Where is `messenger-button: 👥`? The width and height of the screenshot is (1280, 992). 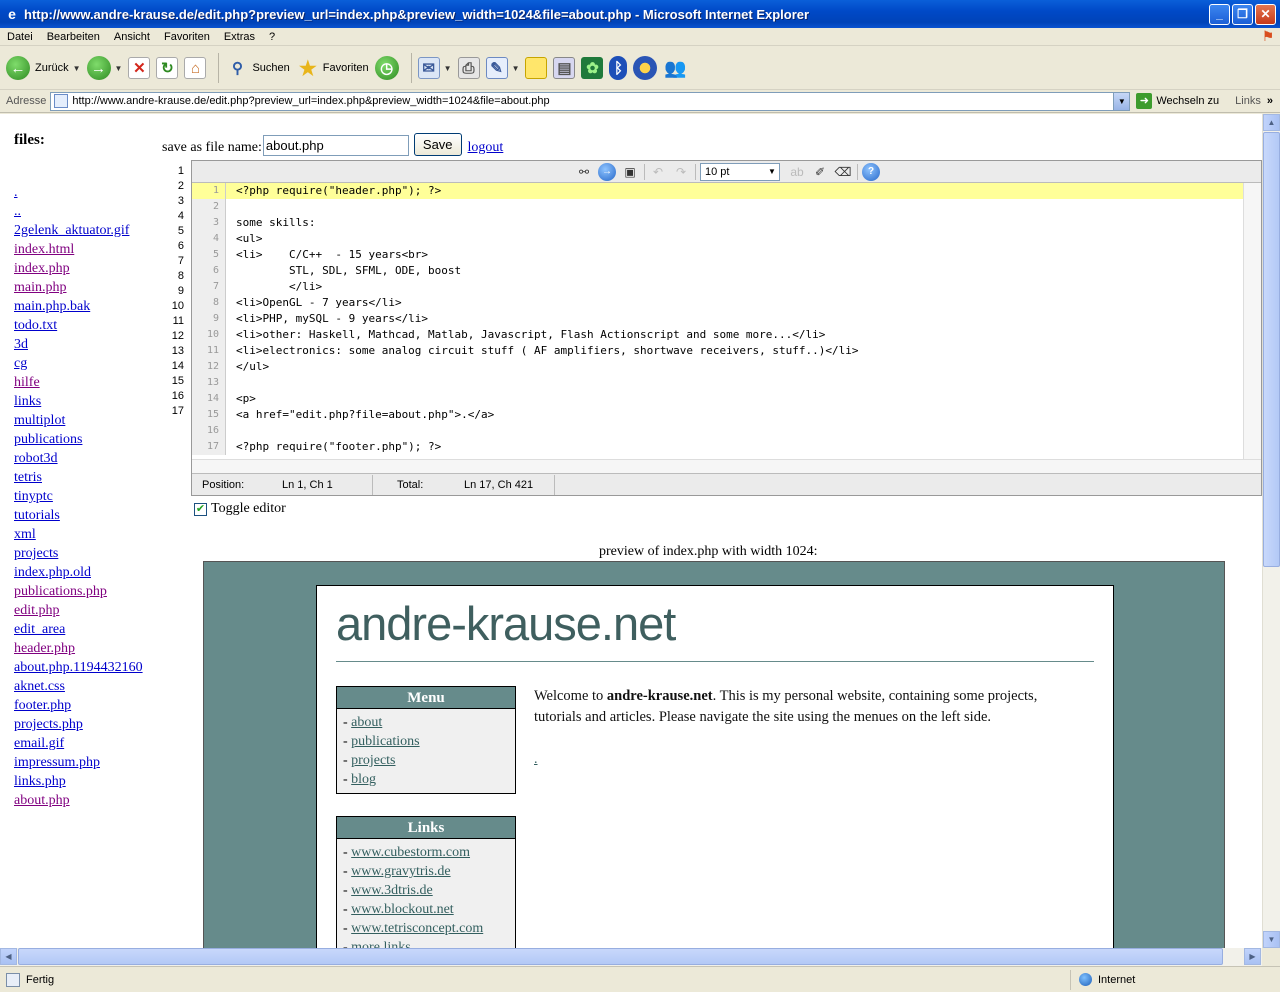
messenger-button: 👥 is located at coordinates (675, 68).